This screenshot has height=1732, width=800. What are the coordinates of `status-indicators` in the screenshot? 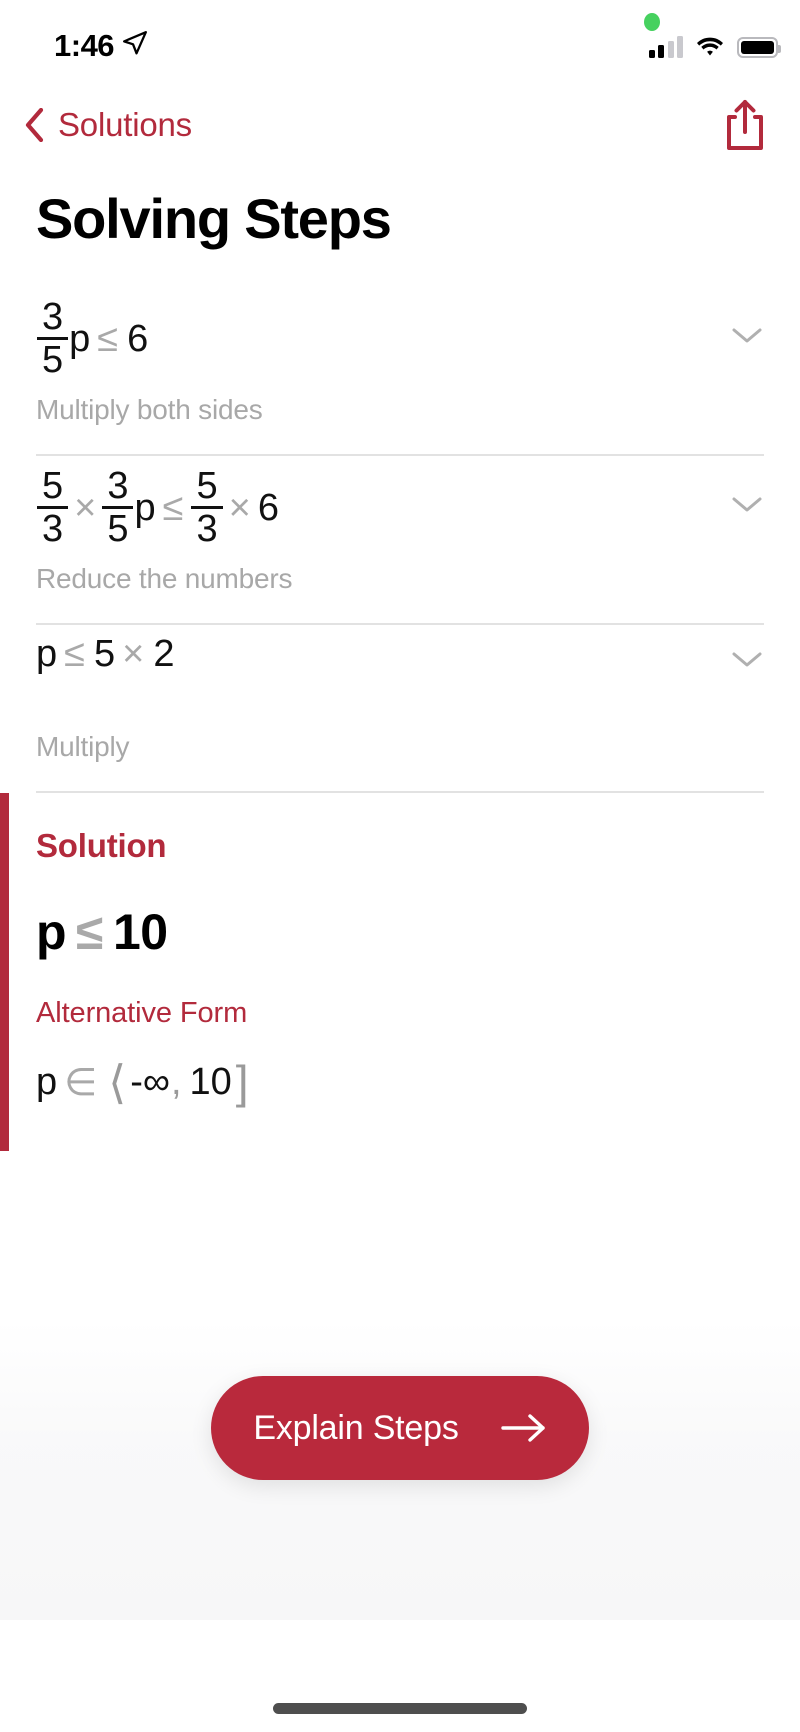 It's located at (714, 47).